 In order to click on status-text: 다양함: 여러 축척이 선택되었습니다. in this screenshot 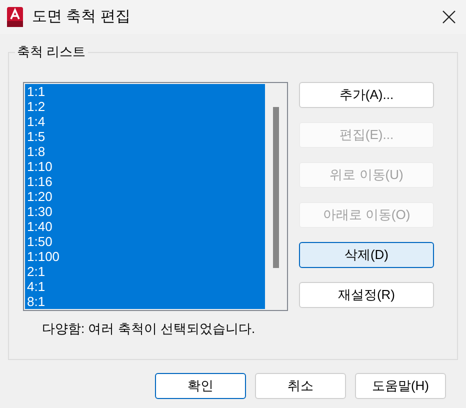, I will do `click(149, 329)`.